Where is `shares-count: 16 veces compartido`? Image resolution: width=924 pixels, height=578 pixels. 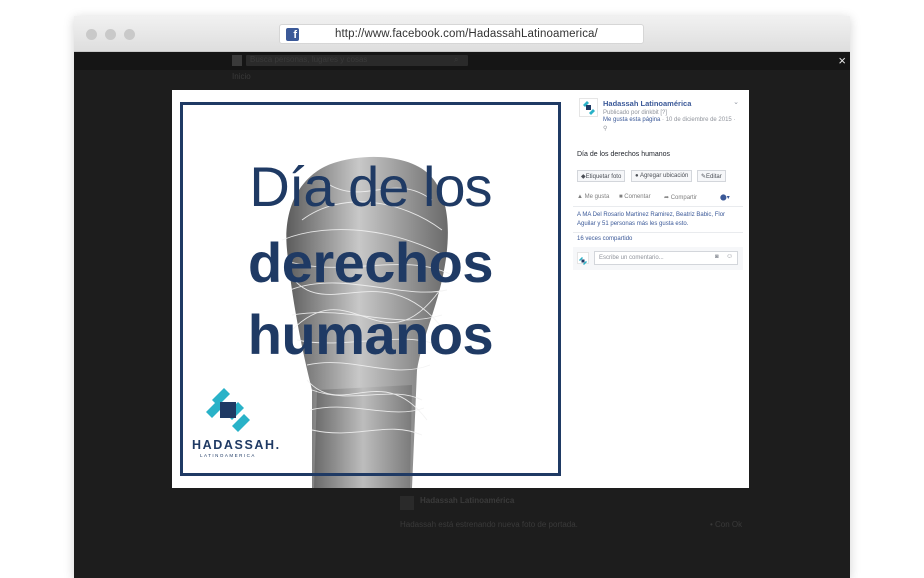 shares-count: 16 veces compartido is located at coordinates (604, 239).